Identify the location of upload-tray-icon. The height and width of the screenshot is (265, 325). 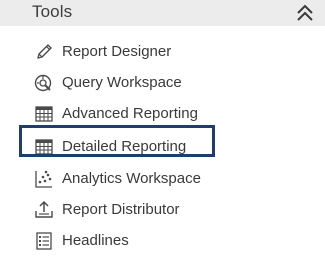
(44, 209).